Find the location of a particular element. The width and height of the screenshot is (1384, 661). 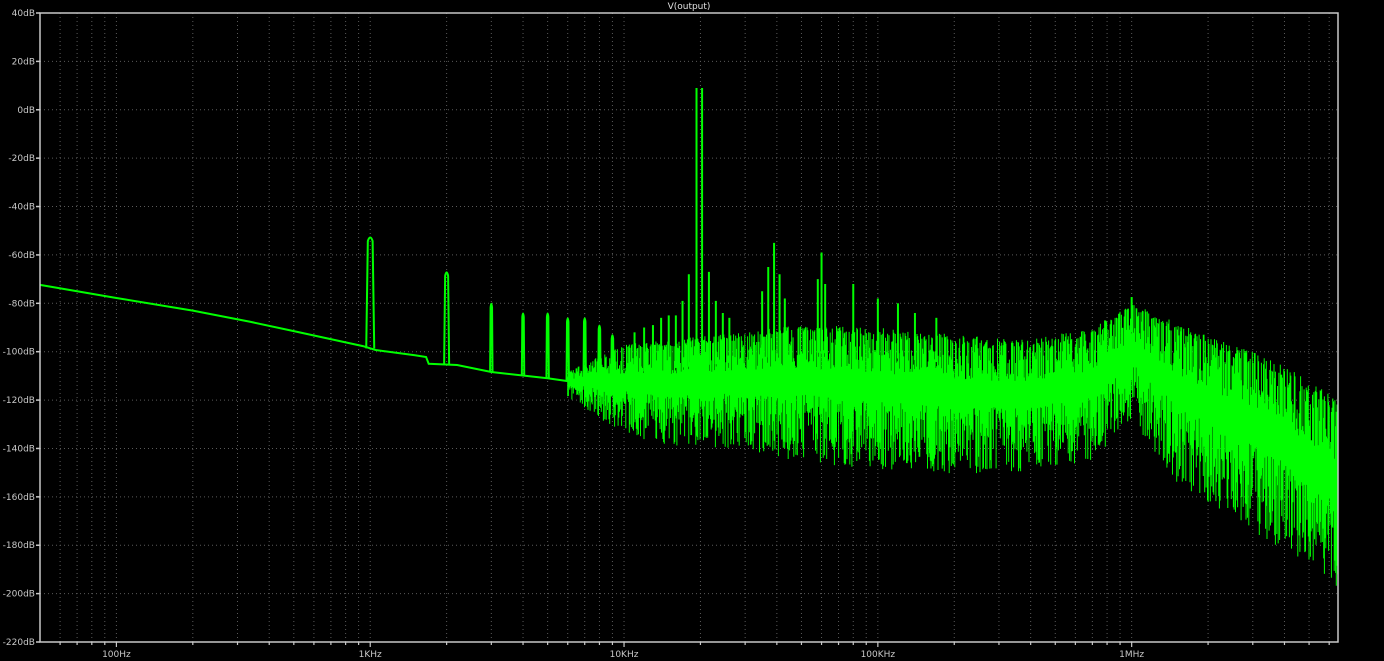

y-tick-label: 0dB is located at coordinates (26, 111).